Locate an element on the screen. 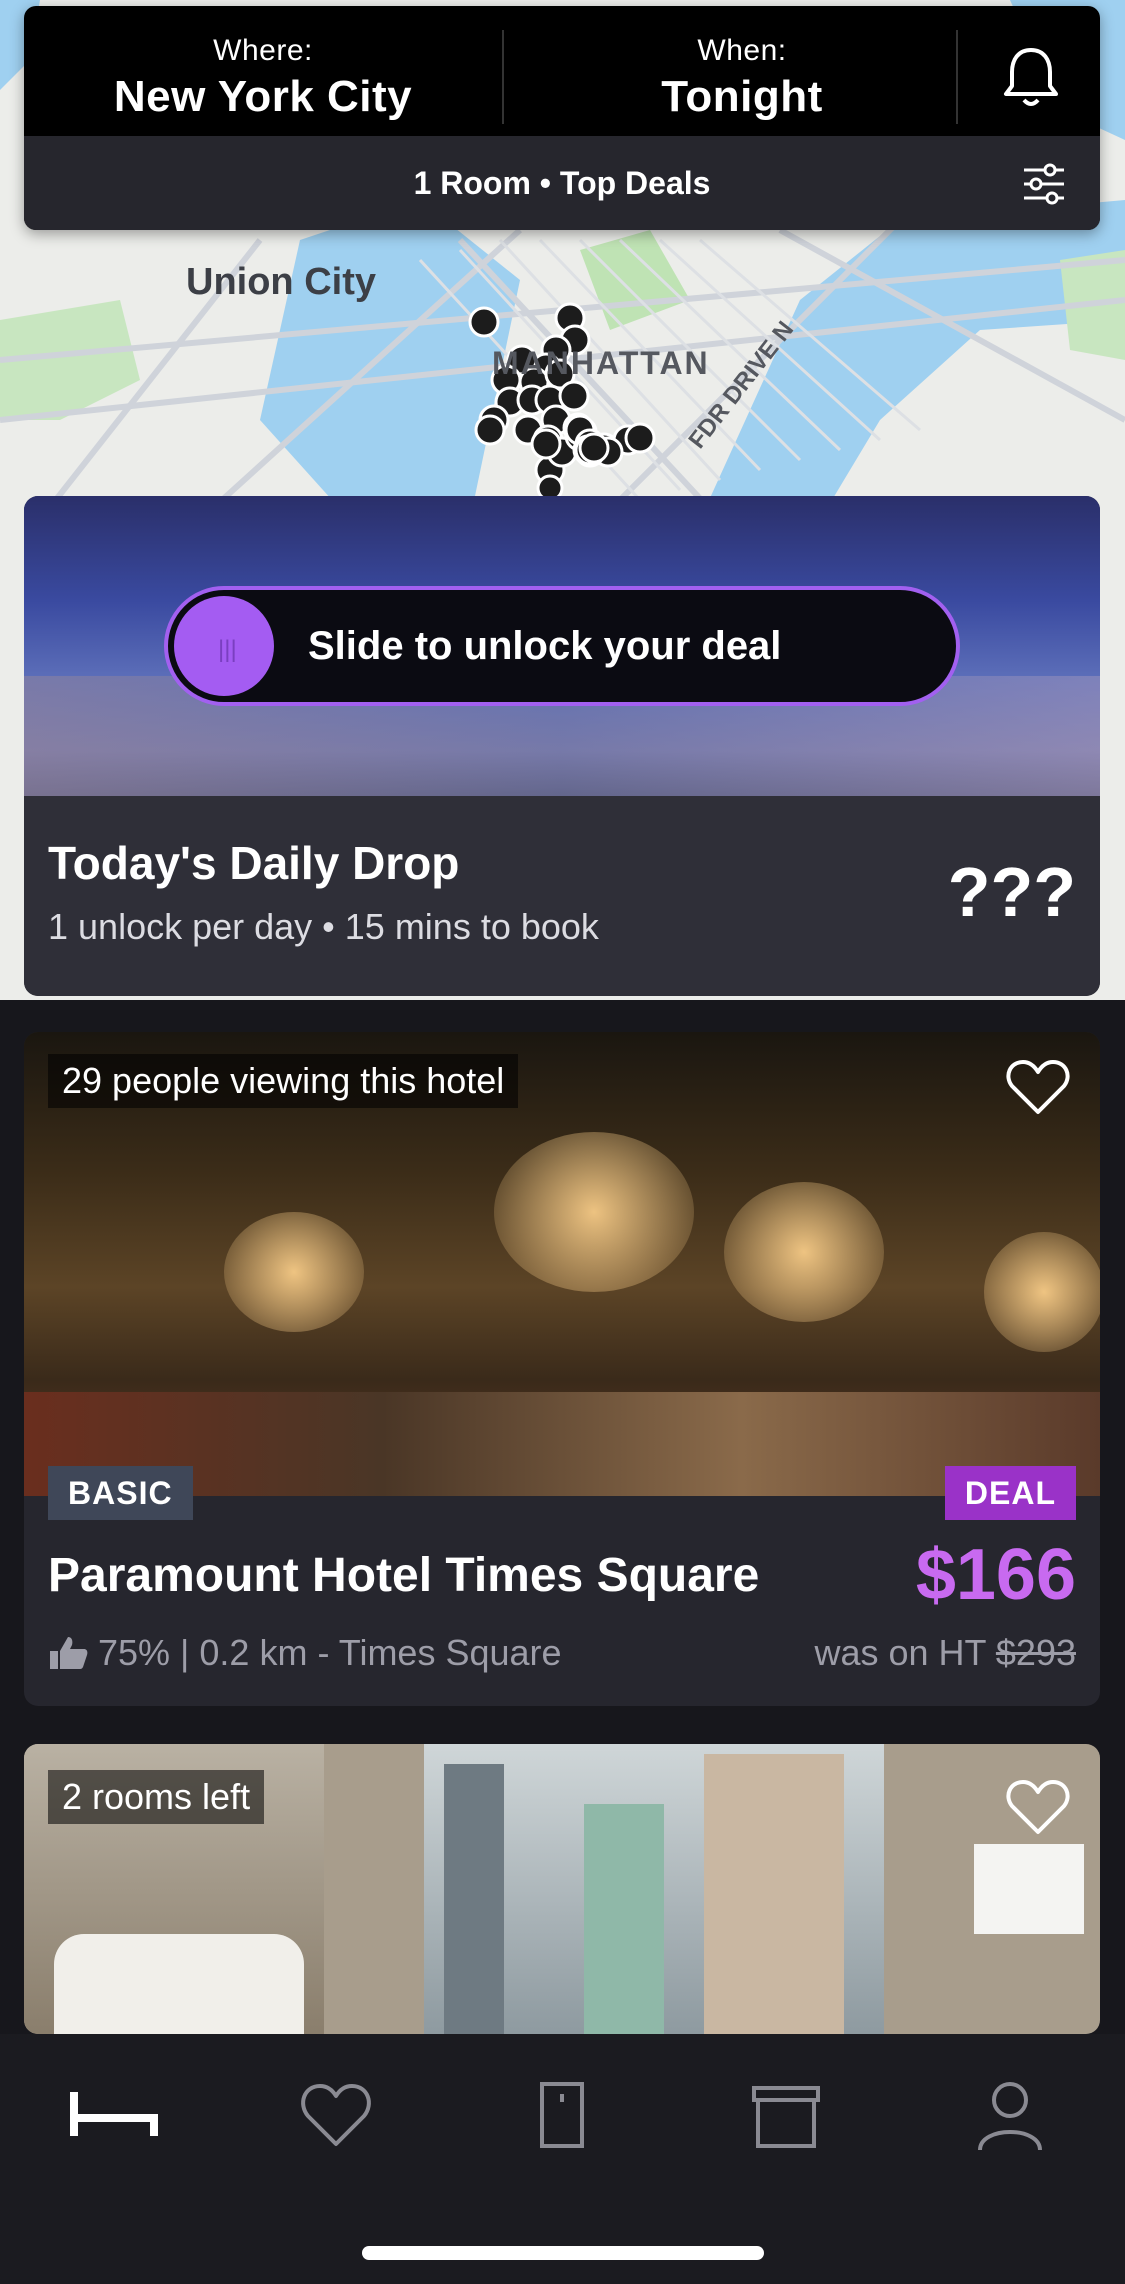 This screenshot has height=2284, width=1125. filter-bar: 1 Room • Top Deals is located at coordinates (562, 183).